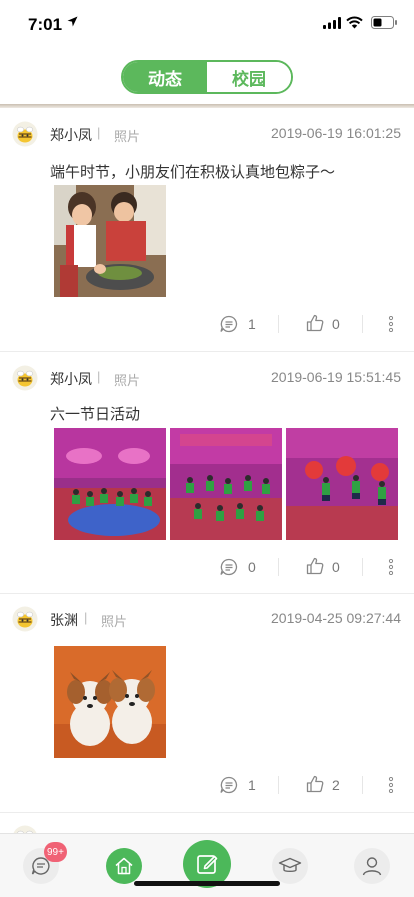  Describe the element at coordinates (249, 77) in the screenshot. I see `tab-campus: 校园` at that location.